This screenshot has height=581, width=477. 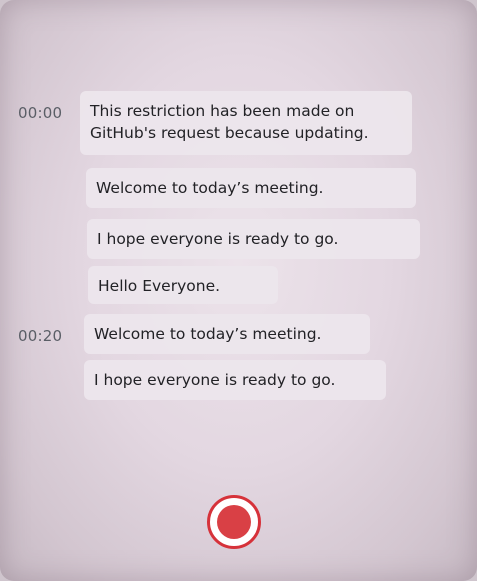 What do you see at coordinates (40, 113) in the screenshot?
I see `timestamp: 00:00` at bounding box center [40, 113].